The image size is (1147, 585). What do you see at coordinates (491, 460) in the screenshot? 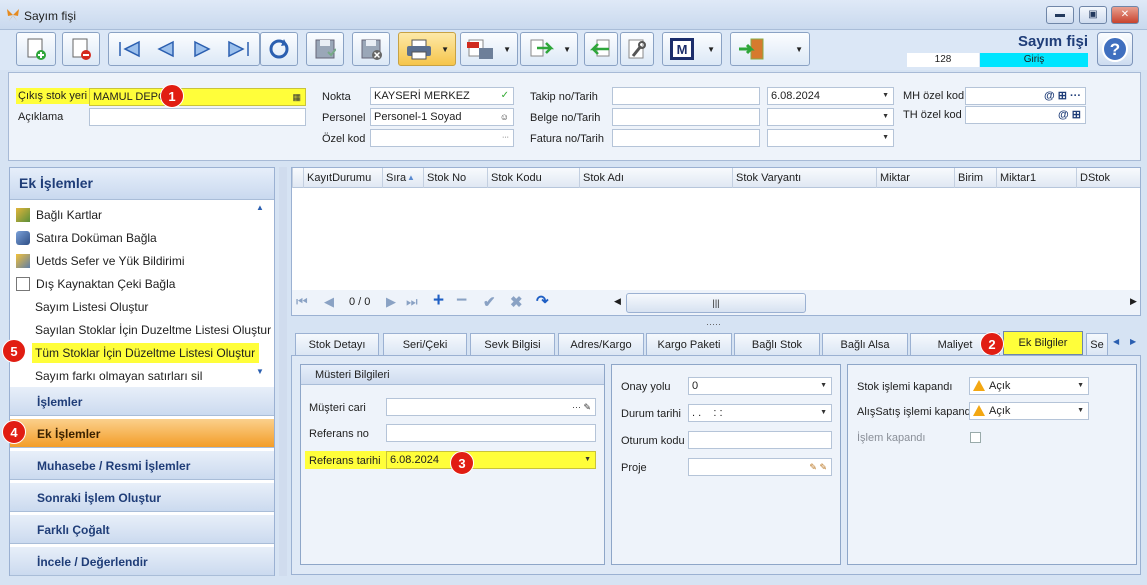
I see `referans-tarihi-field: 6.08.2024 ▼` at bounding box center [491, 460].